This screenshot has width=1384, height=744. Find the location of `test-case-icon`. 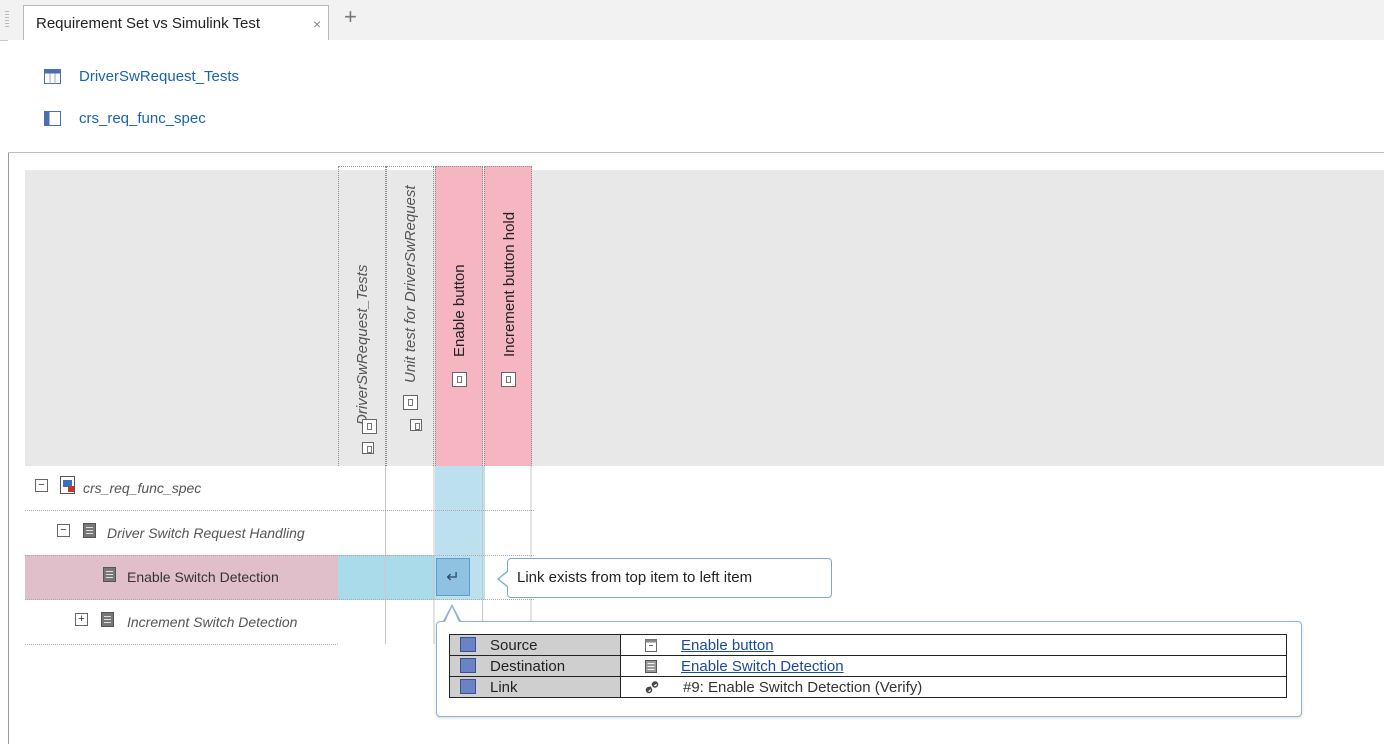

test-case-icon is located at coordinates (410, 402).